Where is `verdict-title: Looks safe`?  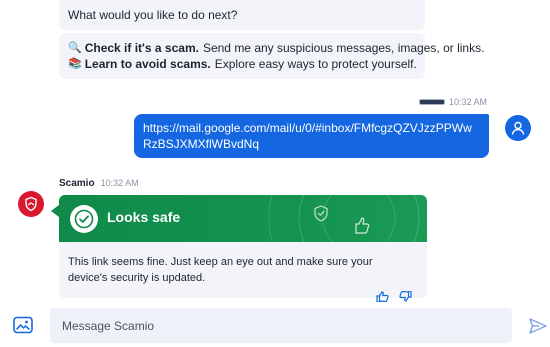
verdict-title: Looks safe is located at coordinates (144, 217).